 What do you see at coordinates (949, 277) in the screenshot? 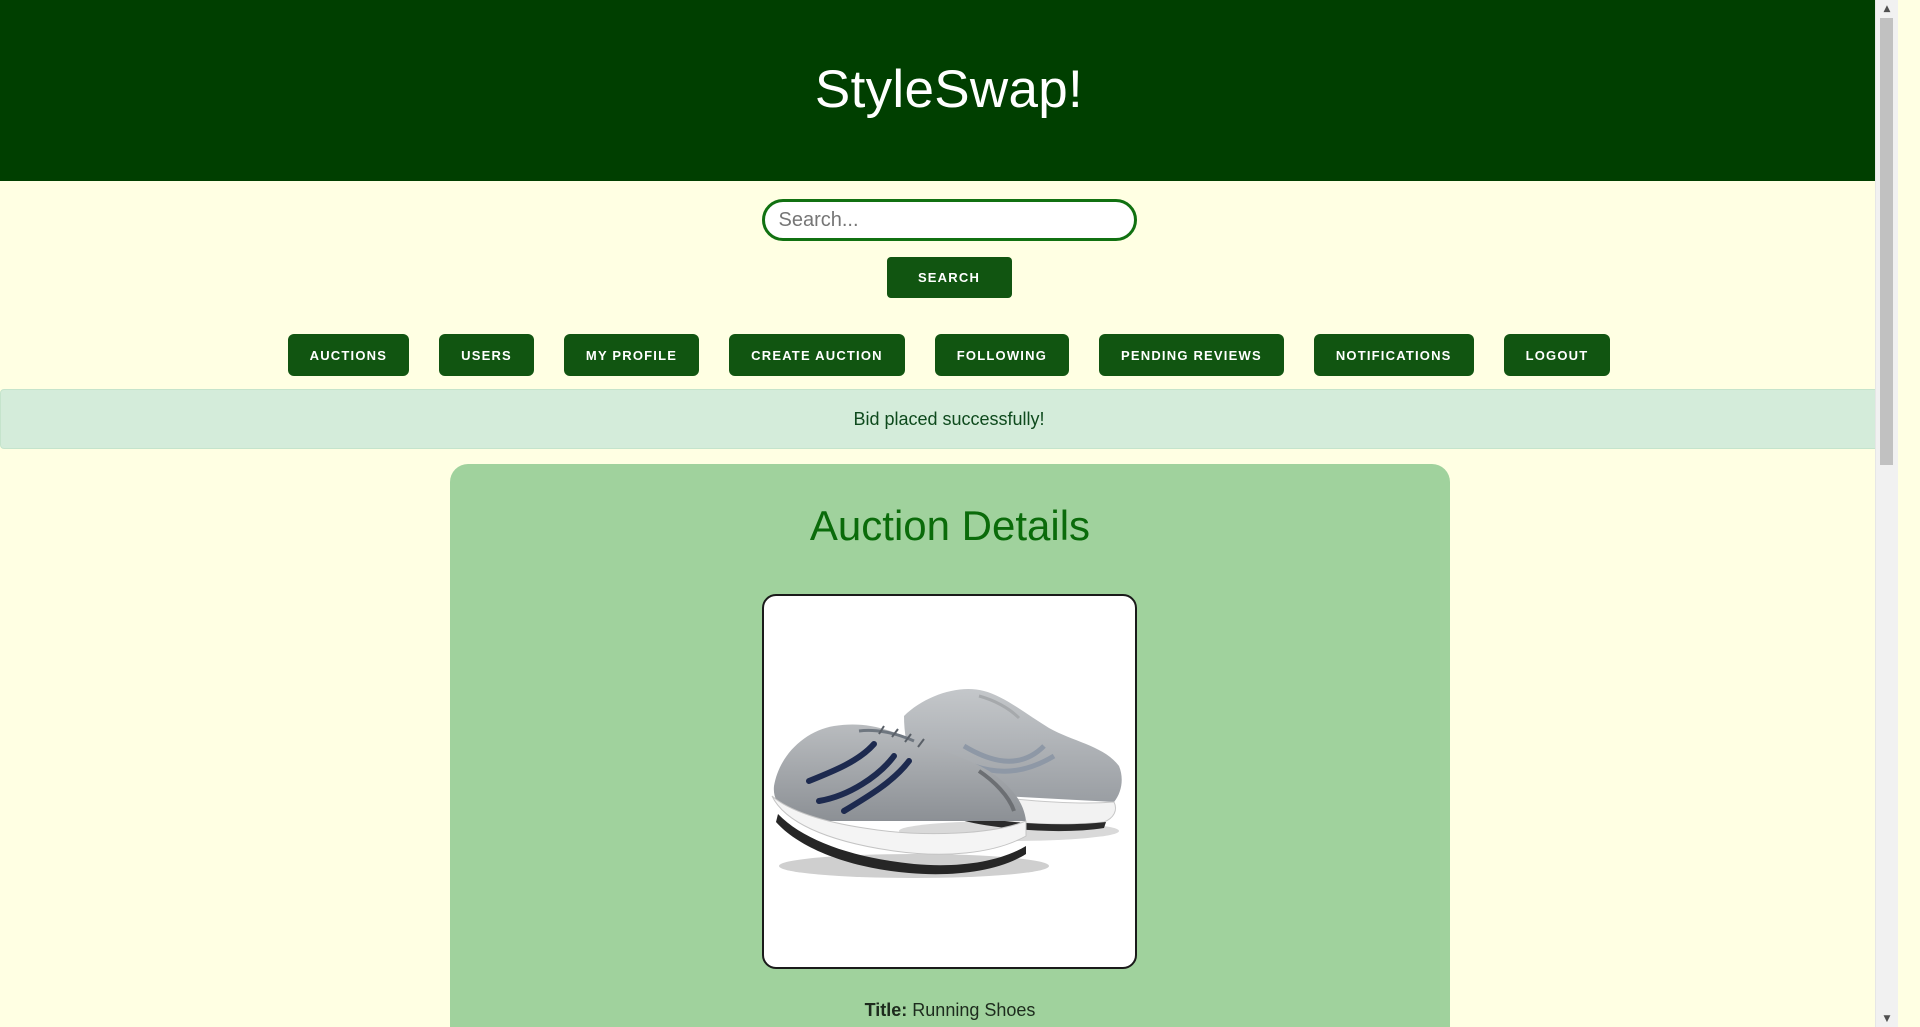
I see `search-button: SEARCH` at bounding box center [949, 277].